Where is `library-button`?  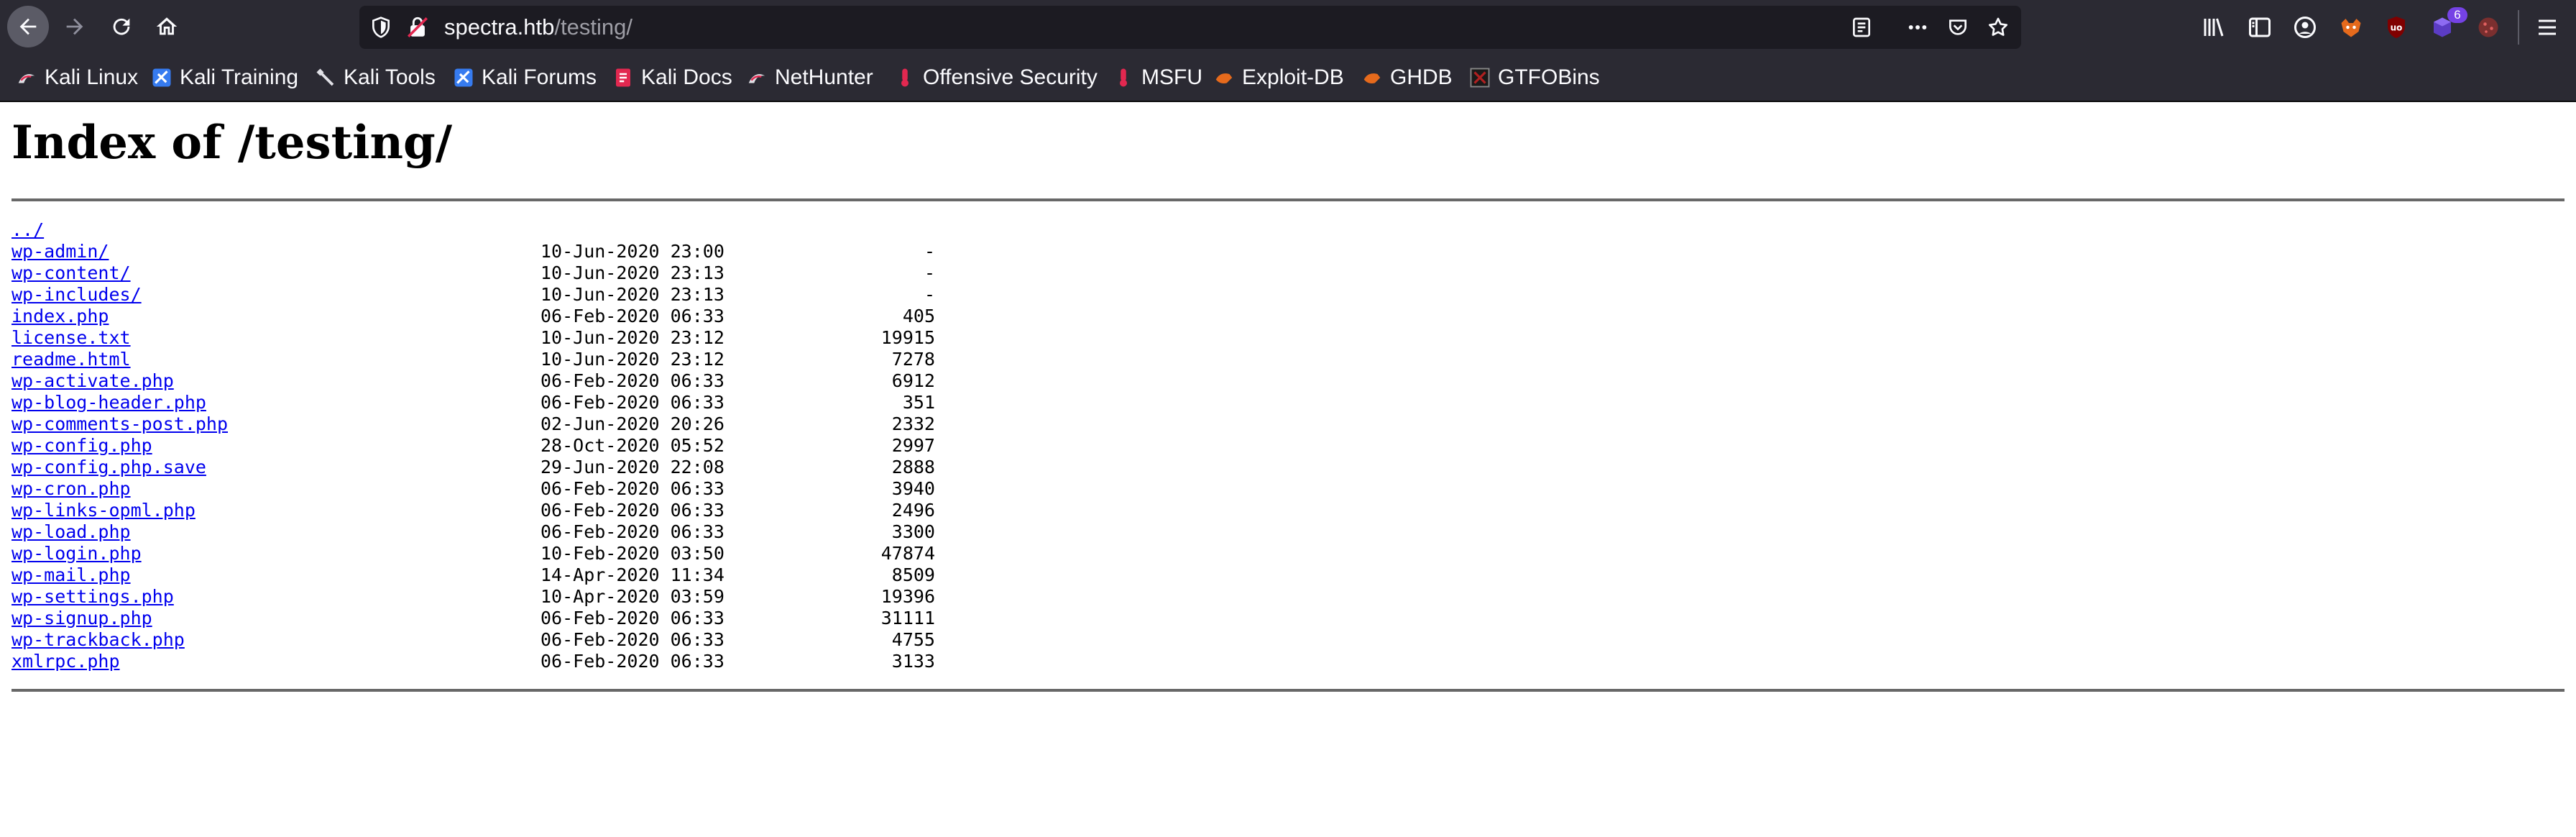
library-button is located at coordinates (2214, 27).